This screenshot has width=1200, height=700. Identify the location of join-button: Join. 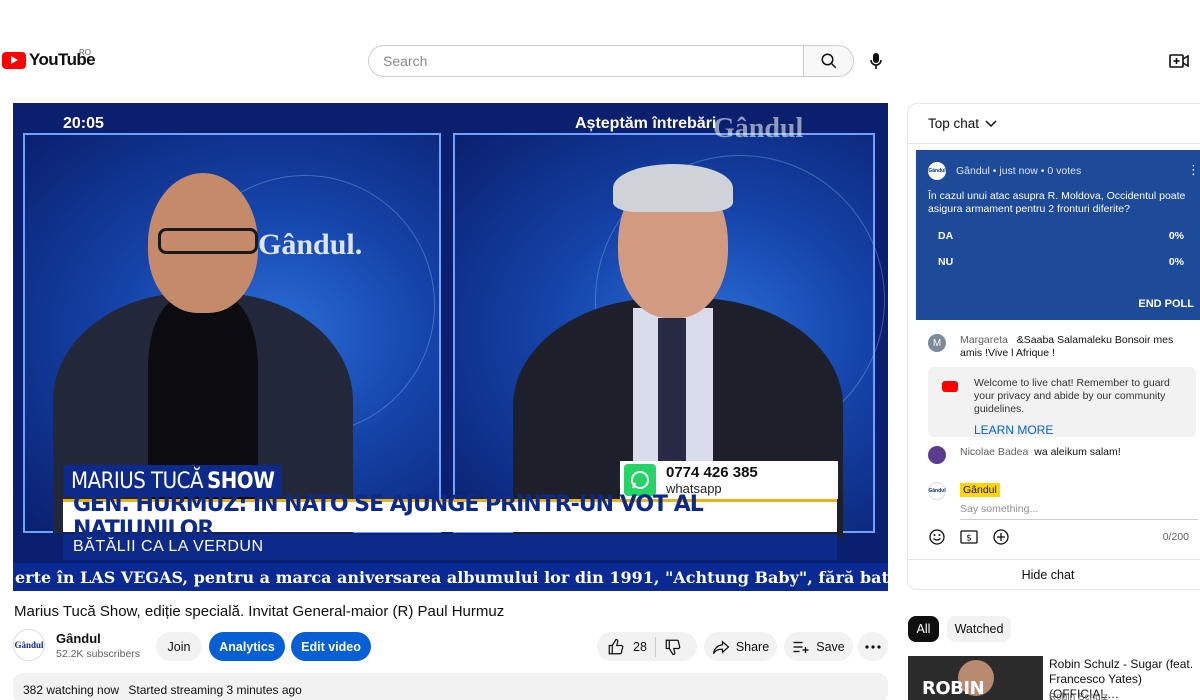
(179, 646).